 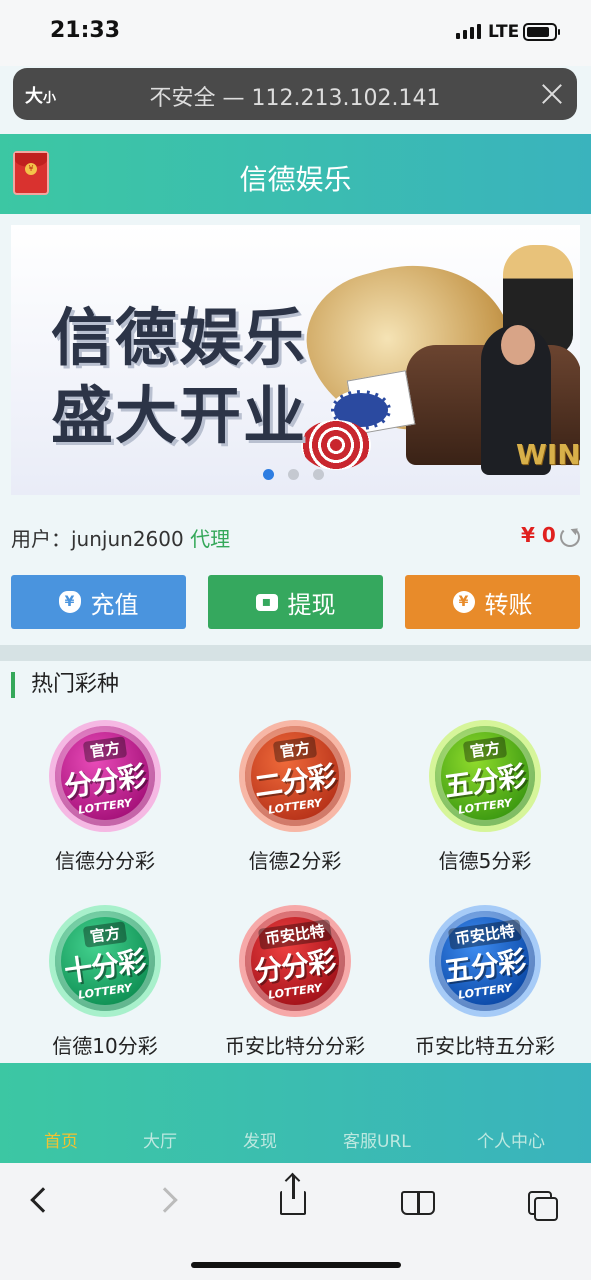 What do you see at coordinates (41, 539) in the screenshot?
I see `user-label: 用户：` at bounding box center [41, 539].